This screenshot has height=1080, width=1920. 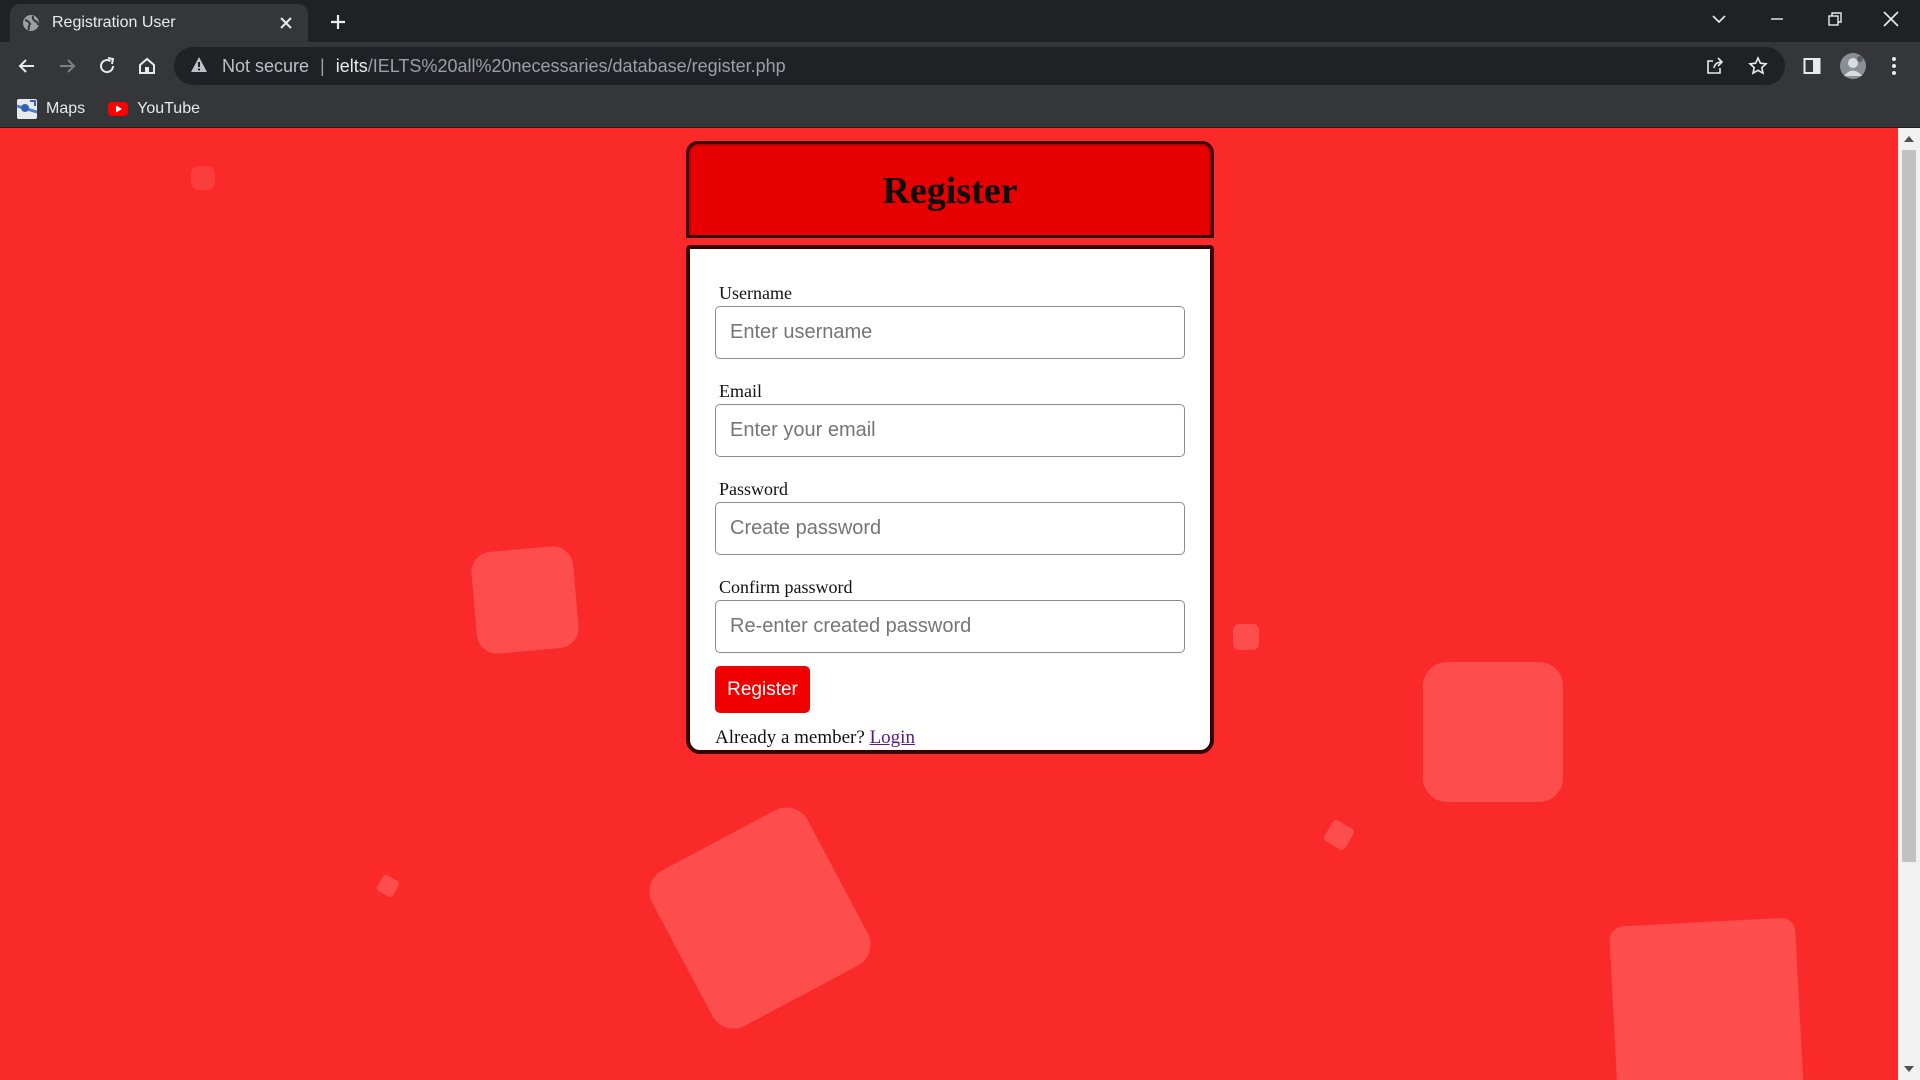 I want to click on username-input, so click(x=950, y=332).